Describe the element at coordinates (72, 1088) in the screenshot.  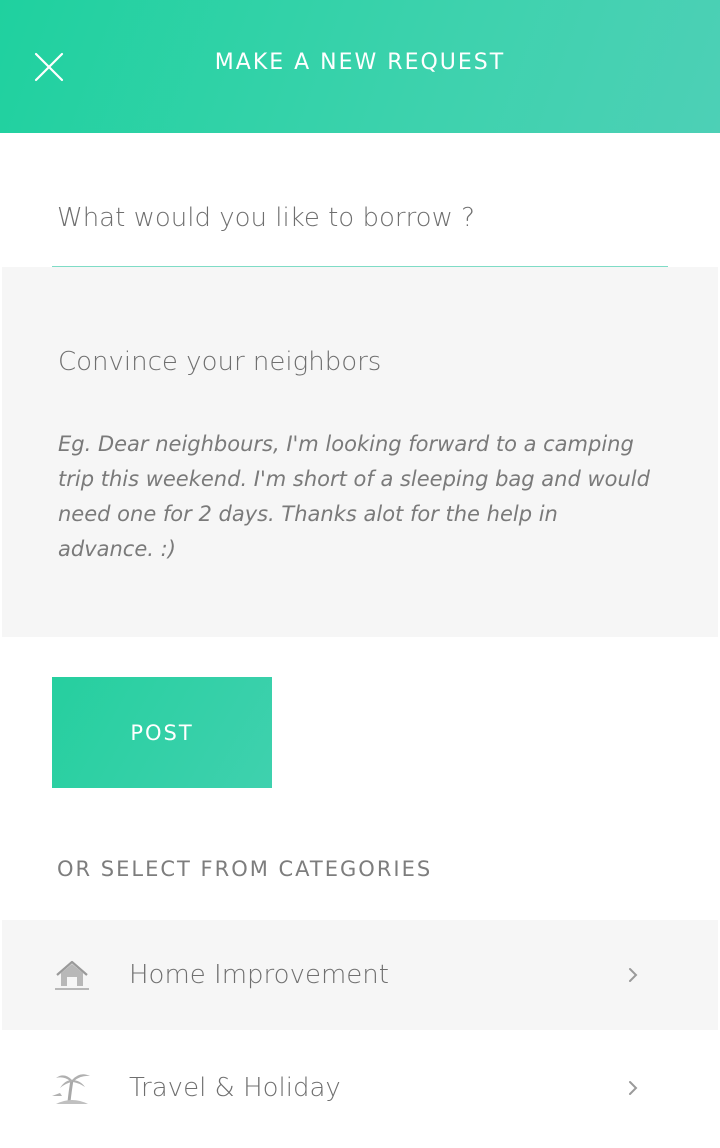
I see `palm-tree-icon` at that location.